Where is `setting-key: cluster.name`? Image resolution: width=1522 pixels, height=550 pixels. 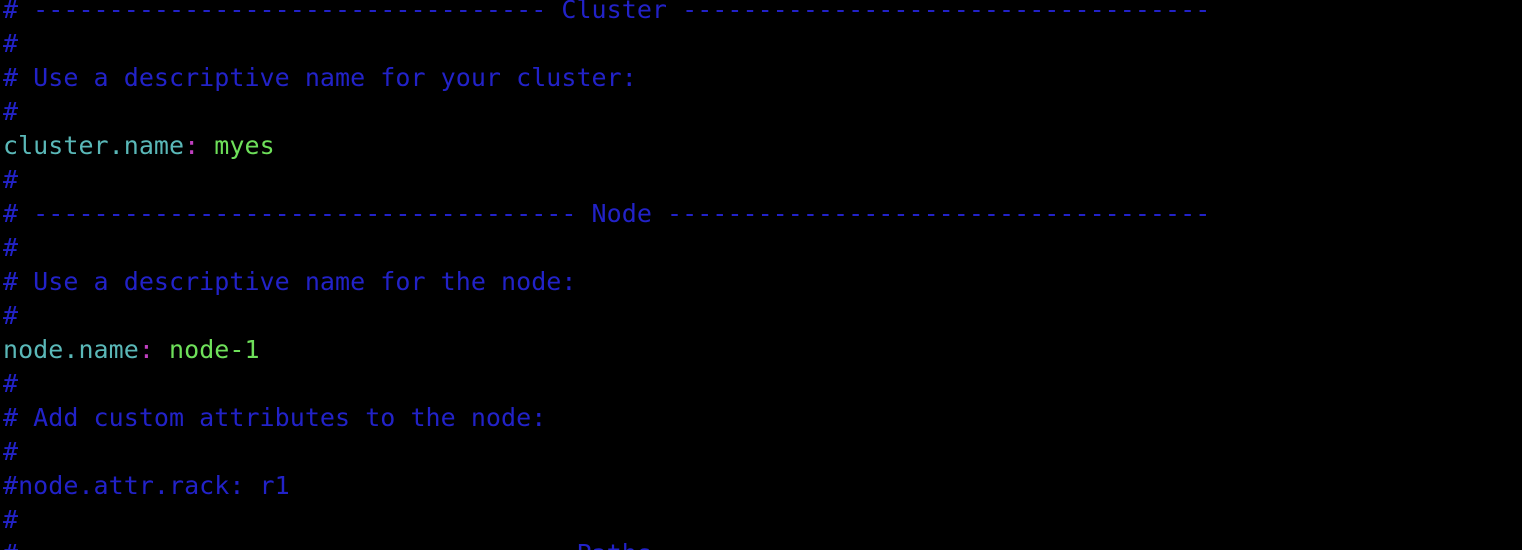 setting-key: cluster.name is located at coordinates (94, 145).